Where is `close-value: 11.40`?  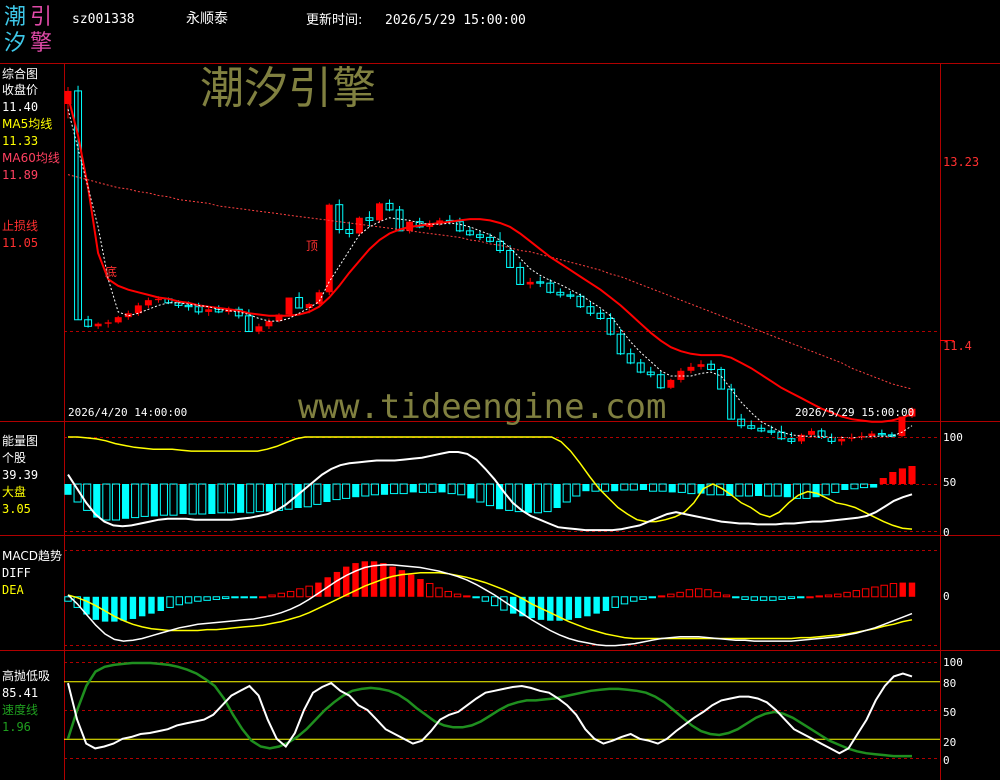 close-value: 11.40 is located at coordinates (20, 107).